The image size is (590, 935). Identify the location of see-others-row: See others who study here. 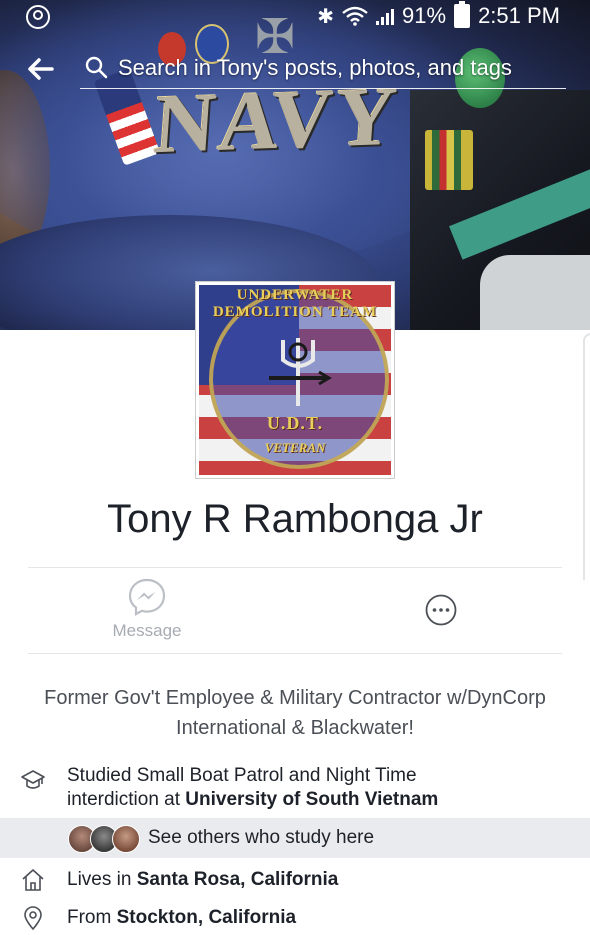
(295, 838).